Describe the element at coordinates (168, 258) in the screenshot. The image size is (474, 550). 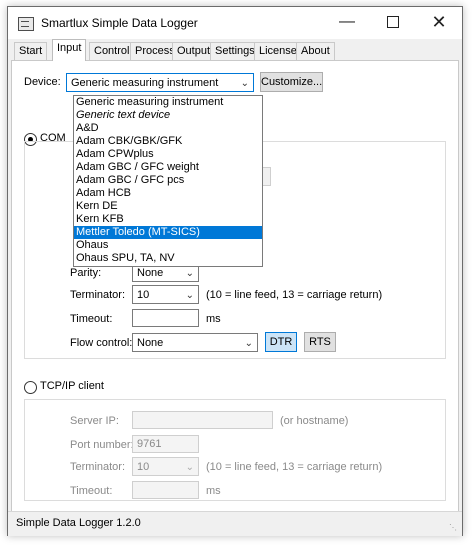
I see `device-option: Ohaus SPU, TA, NV` at that location.